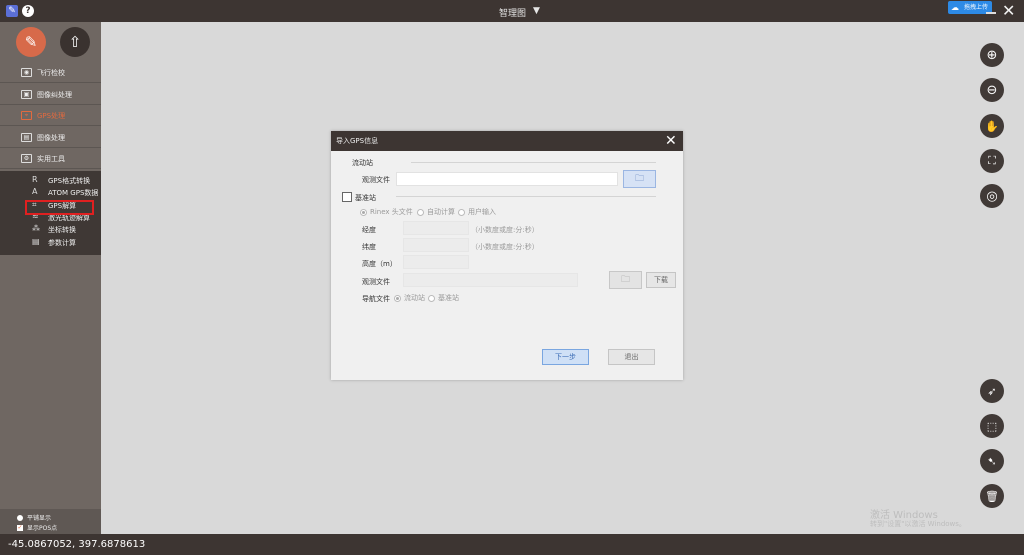 The image size is (1024, 555). What do you see at coordinates (441, 212) in the screenshot?
I see `radio-auto-calc-label: 自动计算` at bounding box center [441, 212].